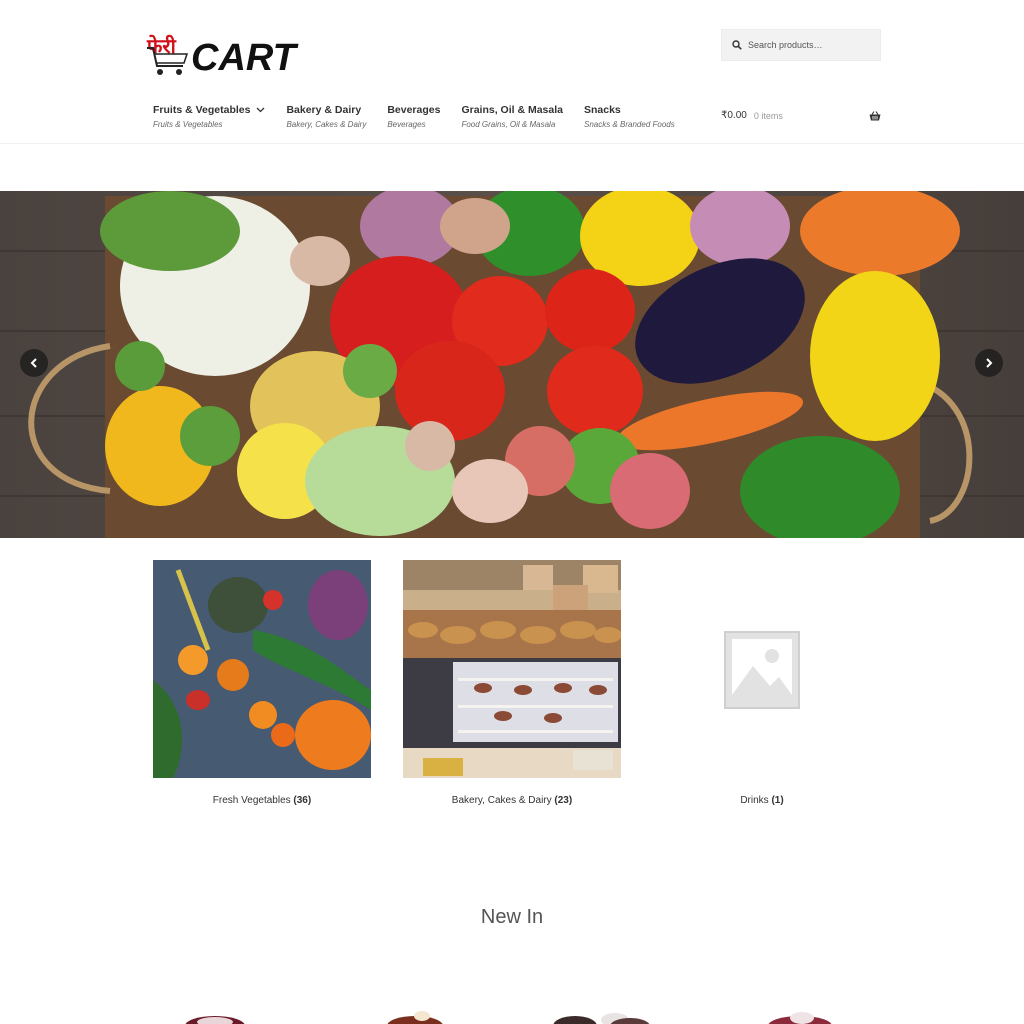  Describe the element at coordinates (260, 110) in the screenshot. I see `chevron-down-icon` at that location.